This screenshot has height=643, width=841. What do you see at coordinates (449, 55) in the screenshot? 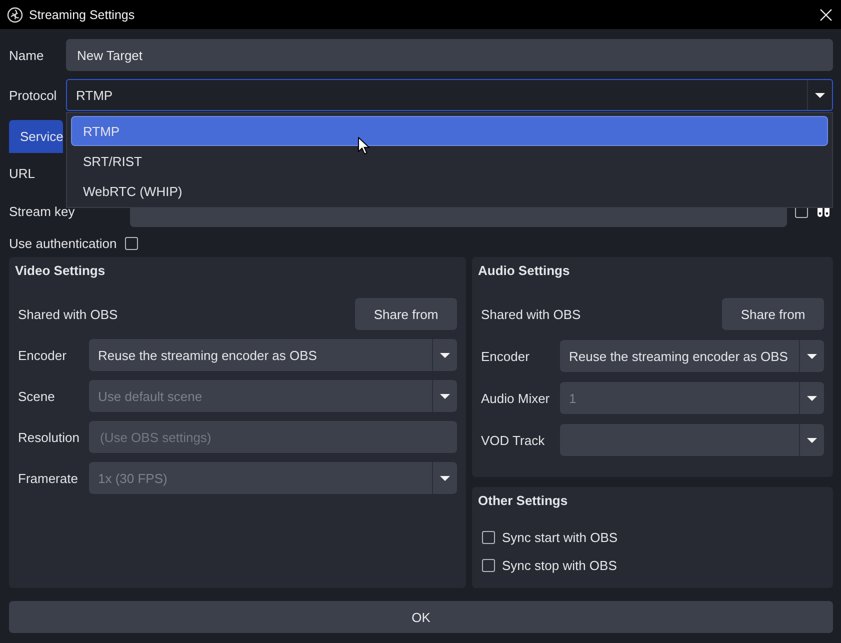
I see `name-field: New Target` at bounding box center [449, 55].